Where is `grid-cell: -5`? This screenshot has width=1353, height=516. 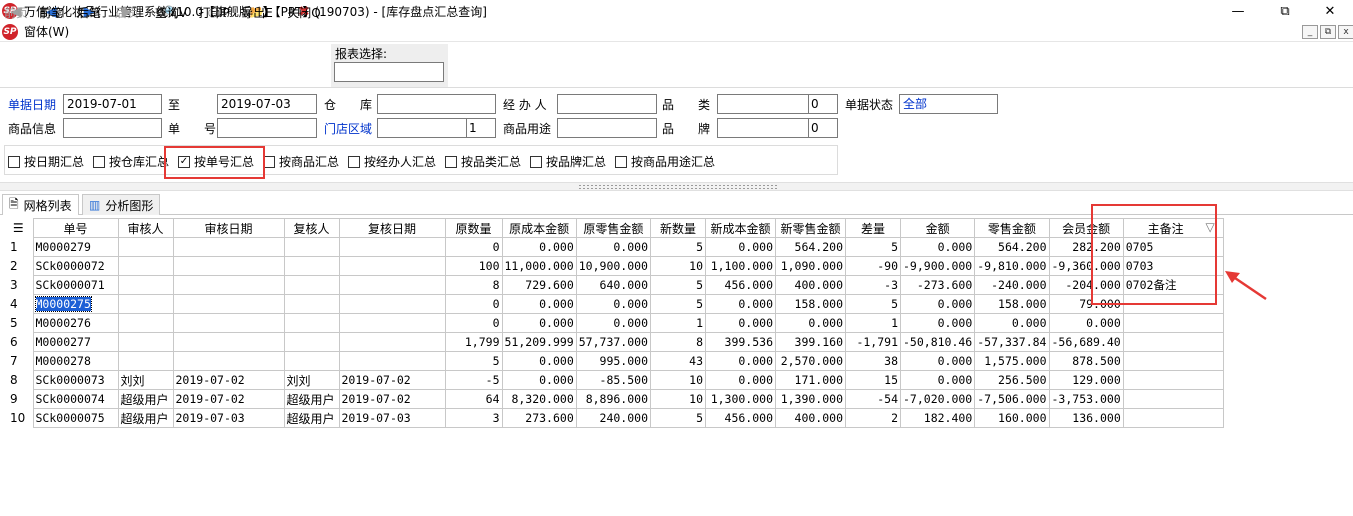
grid-cell: -5 is located at coordinates (473, 380).